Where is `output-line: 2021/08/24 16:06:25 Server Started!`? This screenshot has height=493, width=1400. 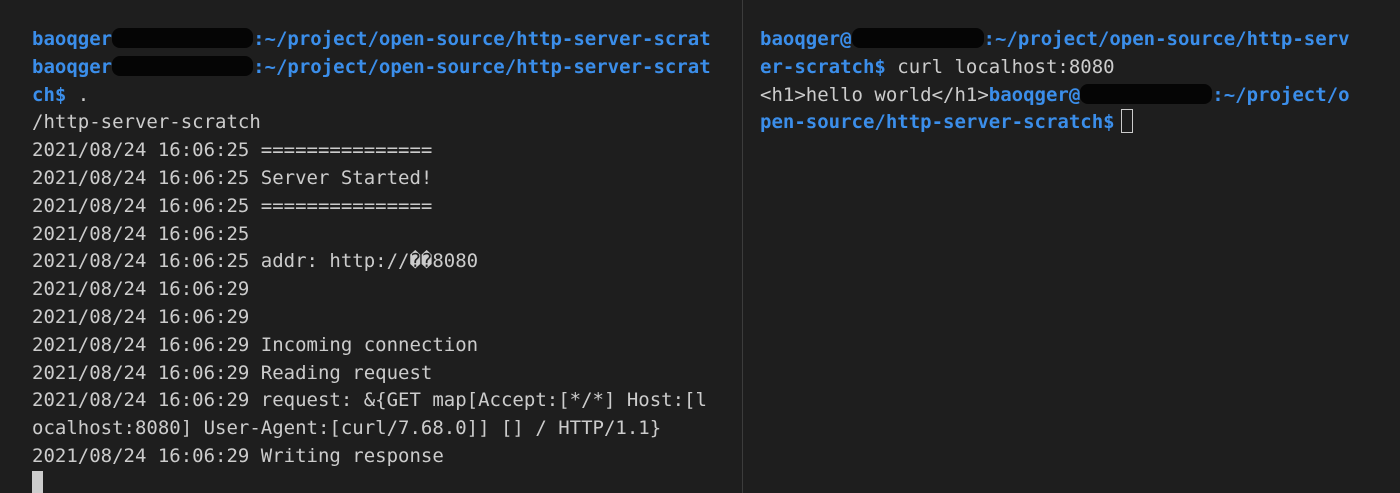 output-line: 2021/08/24 16:06:25 Server Started! is located at coordinates (232, 177).